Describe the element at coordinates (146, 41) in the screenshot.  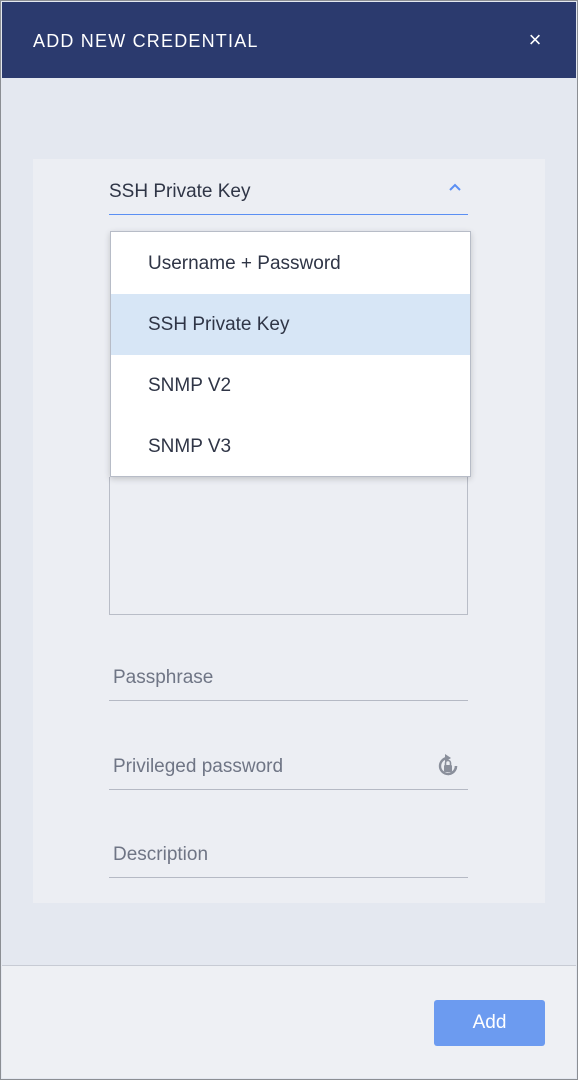
I see `dialog-title: ADD NEW CREDENTIAL` at that location.